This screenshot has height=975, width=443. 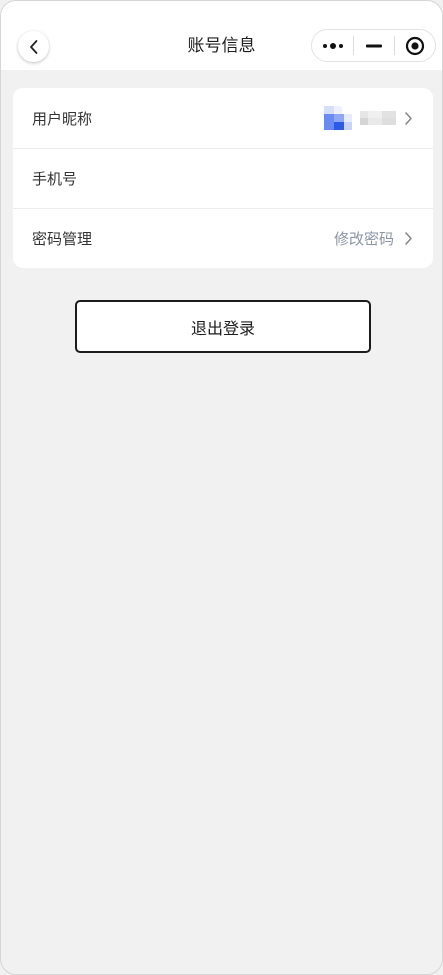 I want to click on target-close-icon, so click(x=415, y=46).